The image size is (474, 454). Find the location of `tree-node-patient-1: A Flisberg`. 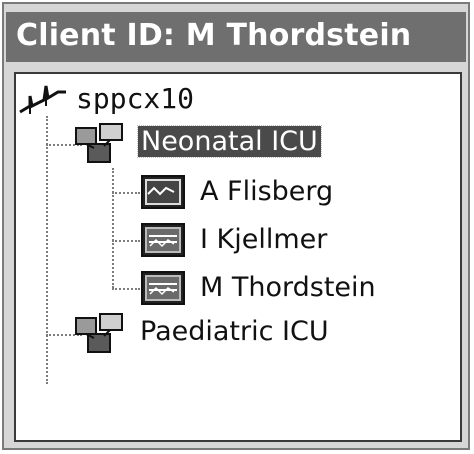

tree-node-patient-1: A Flisberg is located at coordinates (270, 194).